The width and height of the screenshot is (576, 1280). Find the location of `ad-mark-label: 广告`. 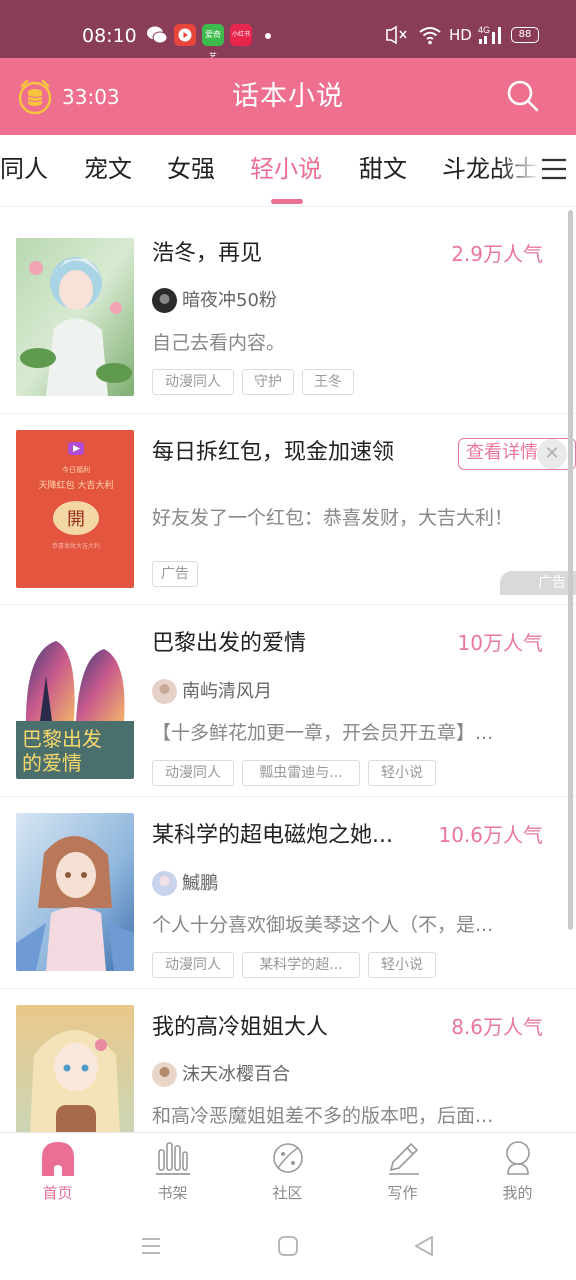

ad-mark-label: 广告 is located at coordinates (552, 583).